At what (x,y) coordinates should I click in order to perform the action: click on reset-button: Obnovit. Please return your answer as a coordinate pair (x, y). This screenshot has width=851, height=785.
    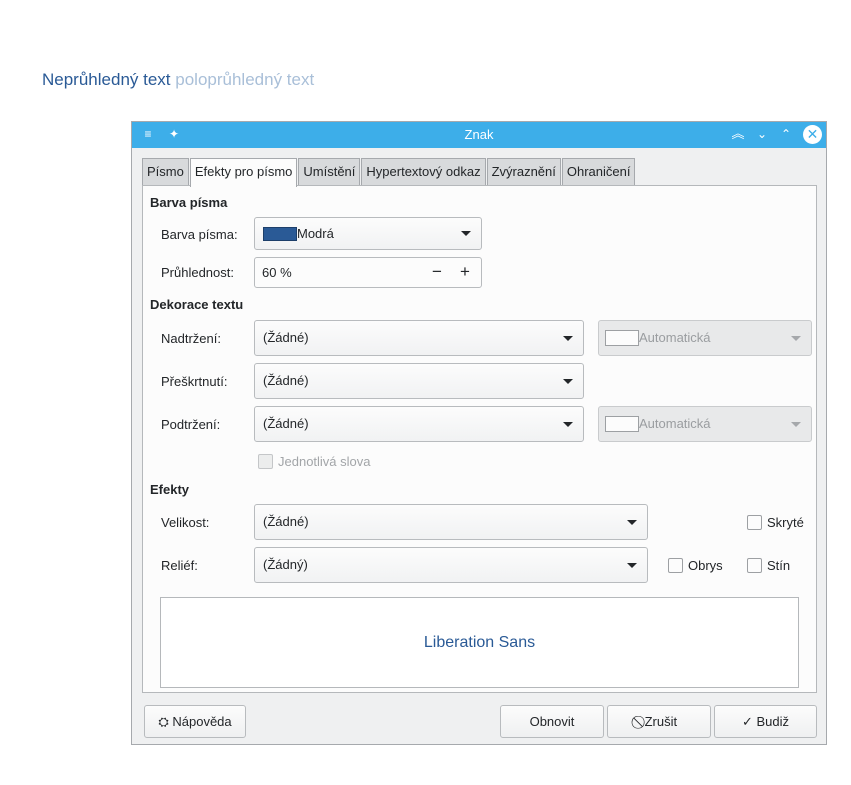
    Looking at the image, I should click on (552, 721).